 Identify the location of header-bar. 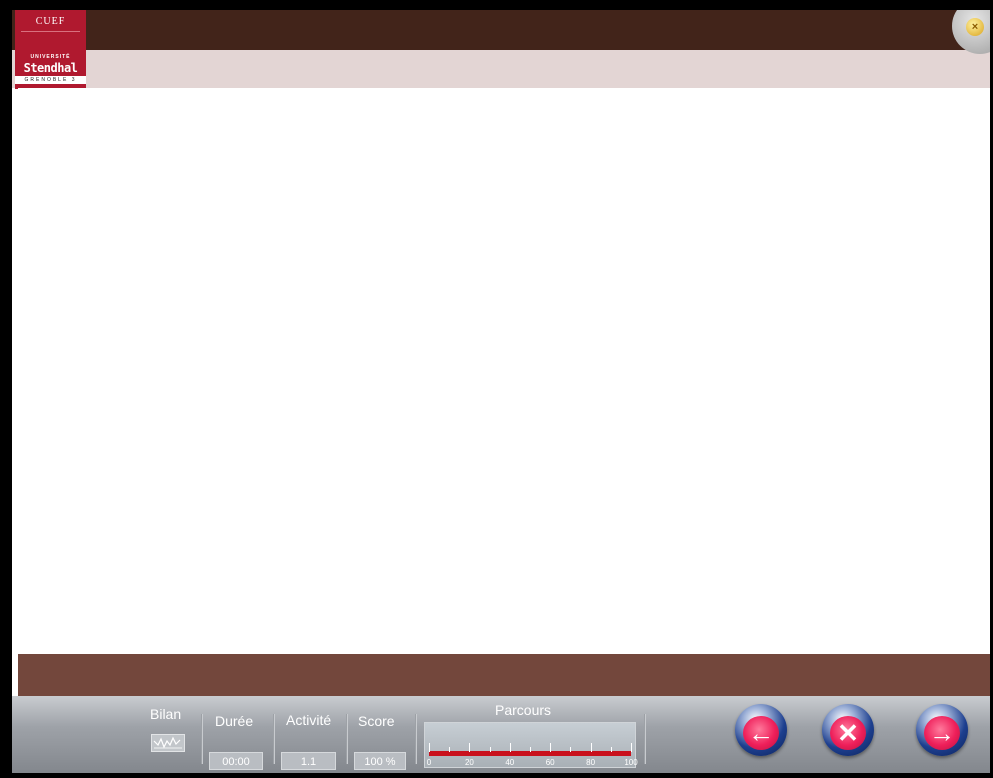
(501, 30).